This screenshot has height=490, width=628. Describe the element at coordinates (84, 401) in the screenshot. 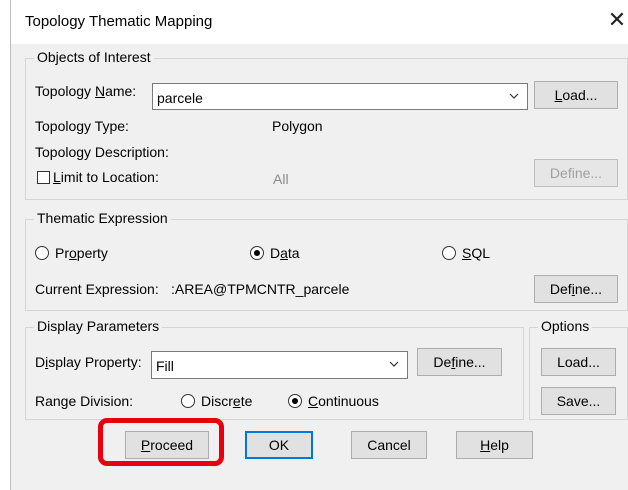

I see `range-division-label: Range Division:` at that location.